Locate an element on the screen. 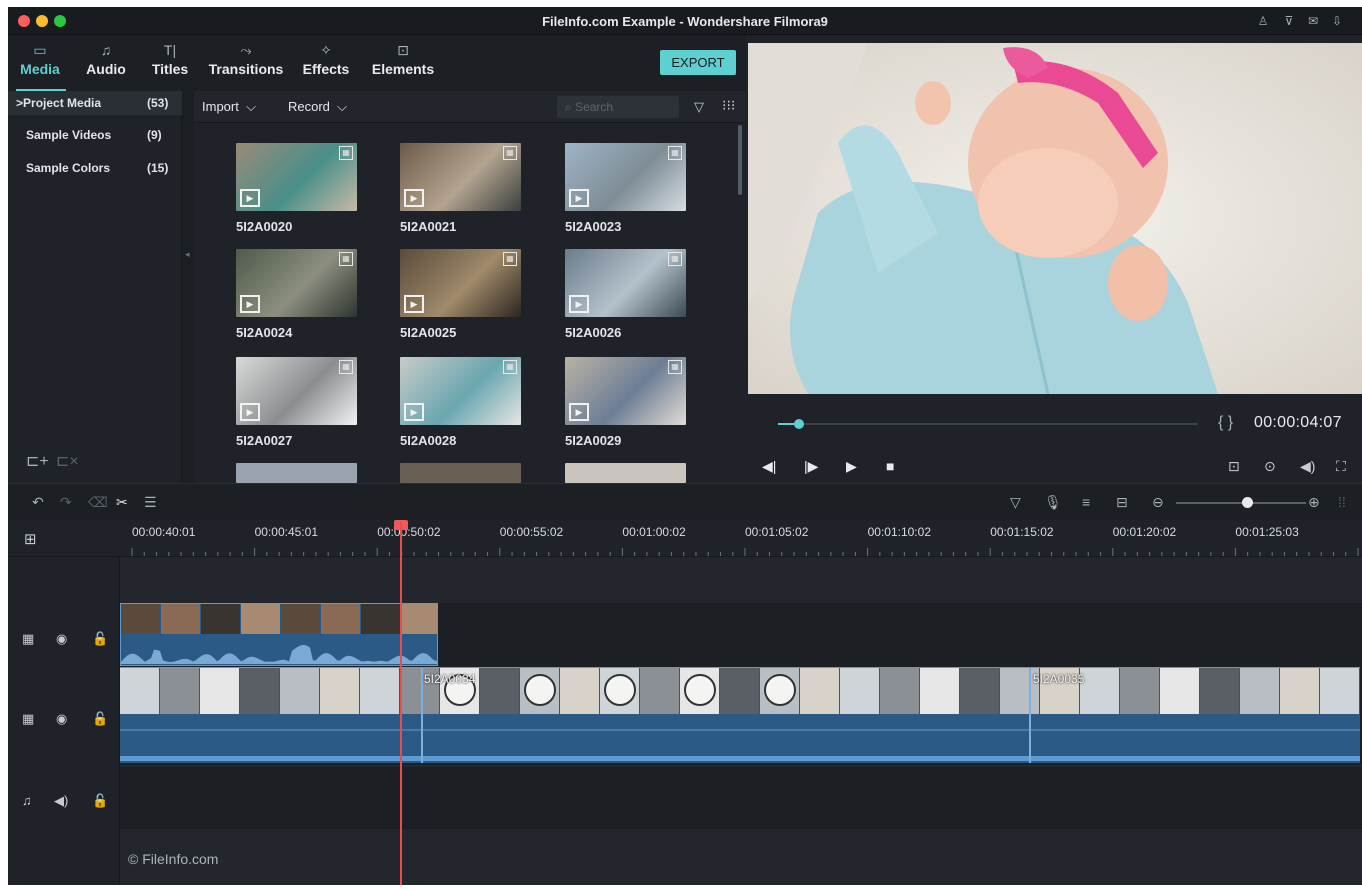  zoom-slider-knob is located at coordinates (1247, 502).